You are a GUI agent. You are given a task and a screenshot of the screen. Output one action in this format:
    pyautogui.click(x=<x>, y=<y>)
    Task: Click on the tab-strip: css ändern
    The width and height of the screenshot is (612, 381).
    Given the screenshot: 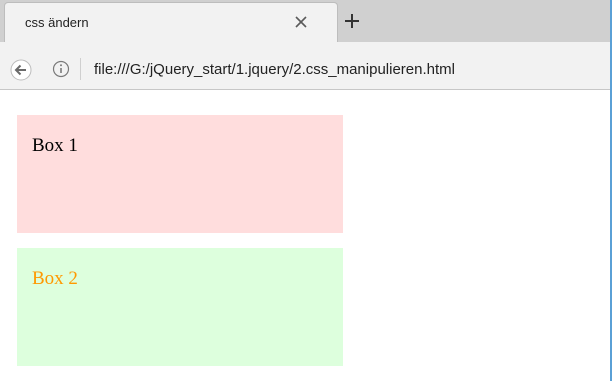 What is the action you would take?
    pyautogui.click(x=306, y=21)
    